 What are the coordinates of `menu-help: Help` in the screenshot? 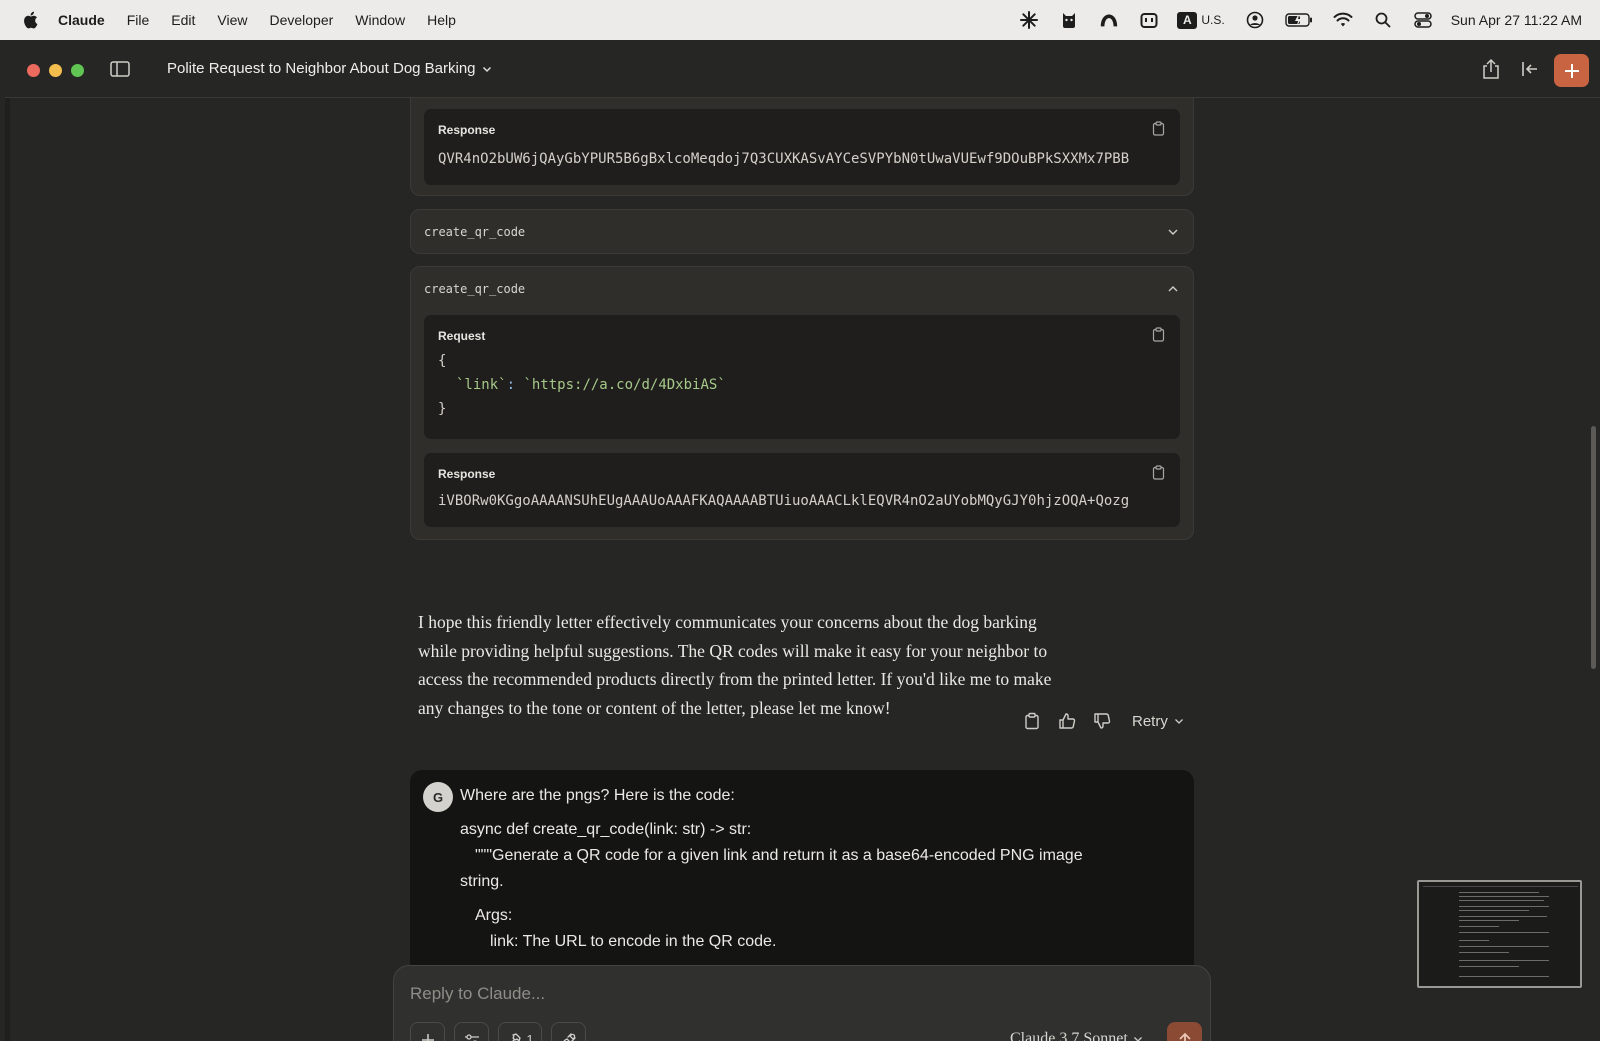 It's located at (441, 20).